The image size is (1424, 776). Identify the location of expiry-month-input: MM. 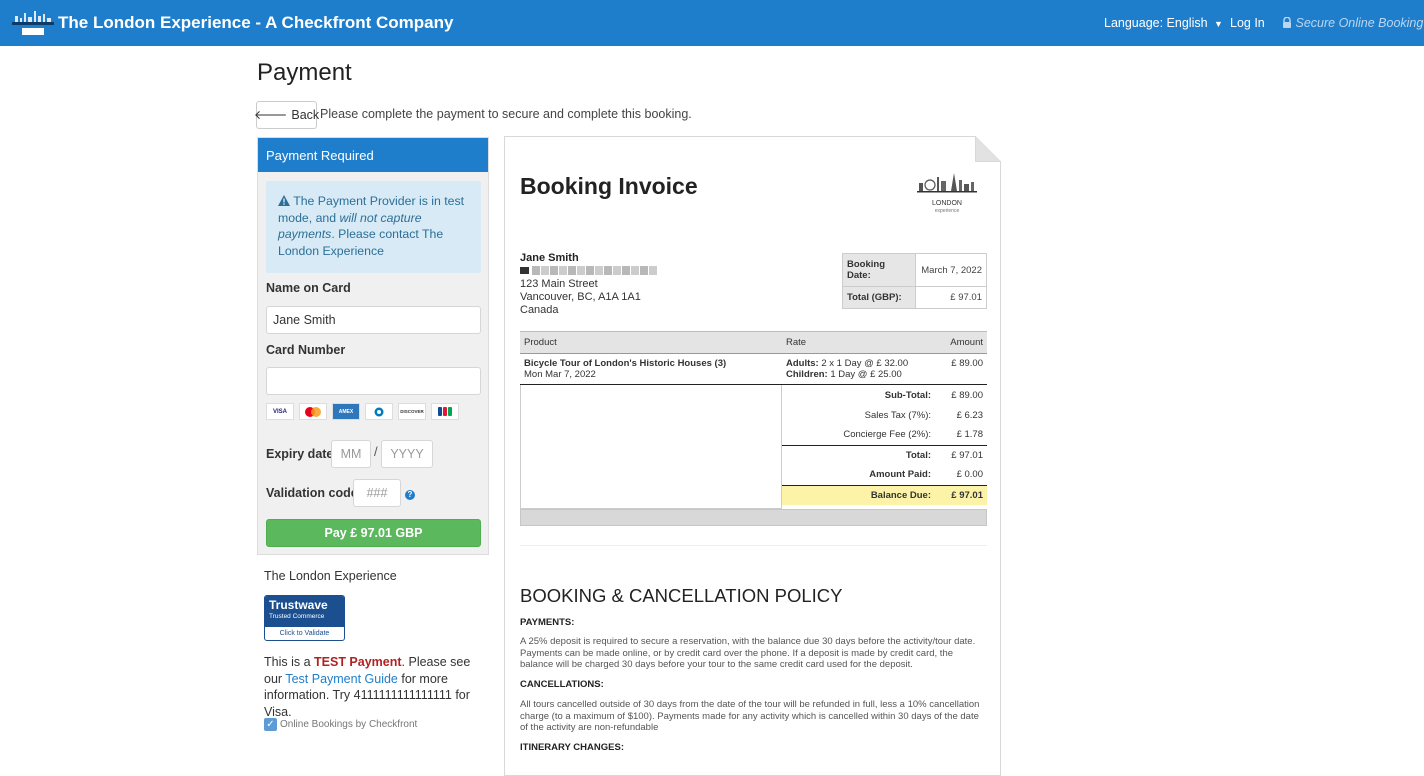
(351, 454).